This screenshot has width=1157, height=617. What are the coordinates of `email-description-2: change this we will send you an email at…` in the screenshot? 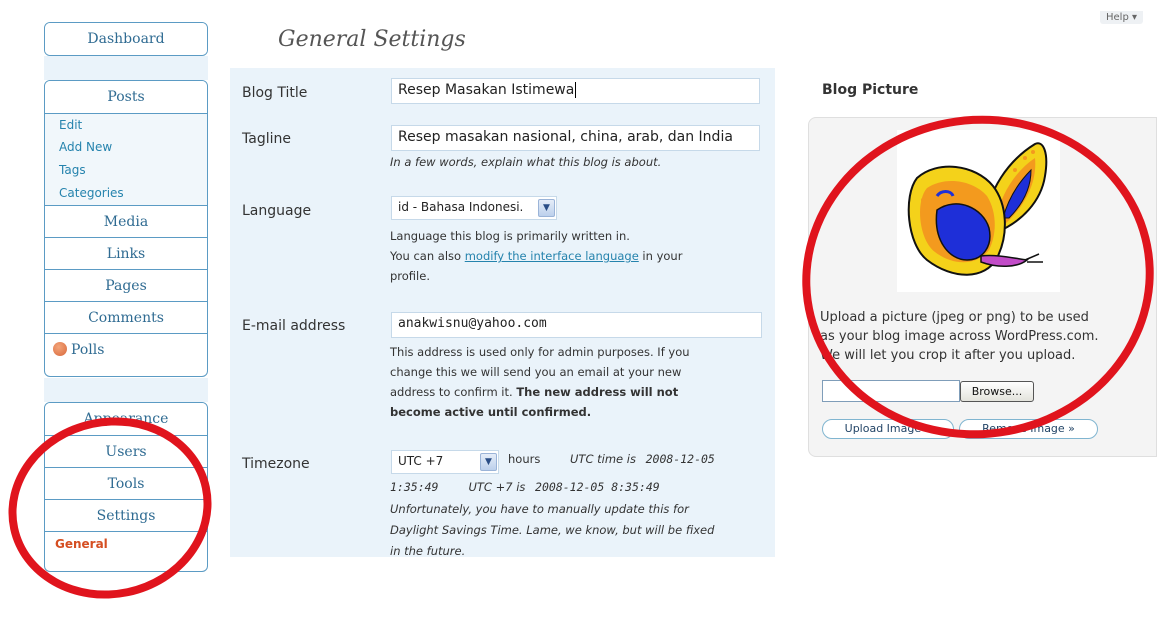 It's located at (536, 372).